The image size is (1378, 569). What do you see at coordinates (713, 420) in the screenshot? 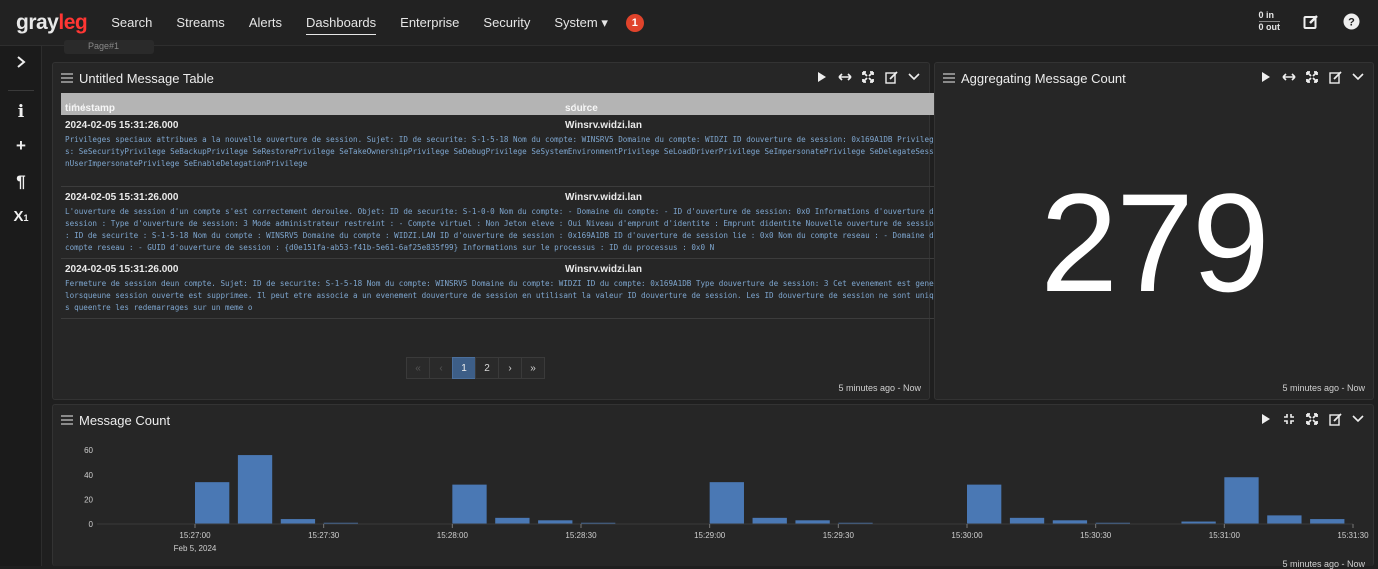
I see `widget-header: Message Count` at bounding box center [713, 420].